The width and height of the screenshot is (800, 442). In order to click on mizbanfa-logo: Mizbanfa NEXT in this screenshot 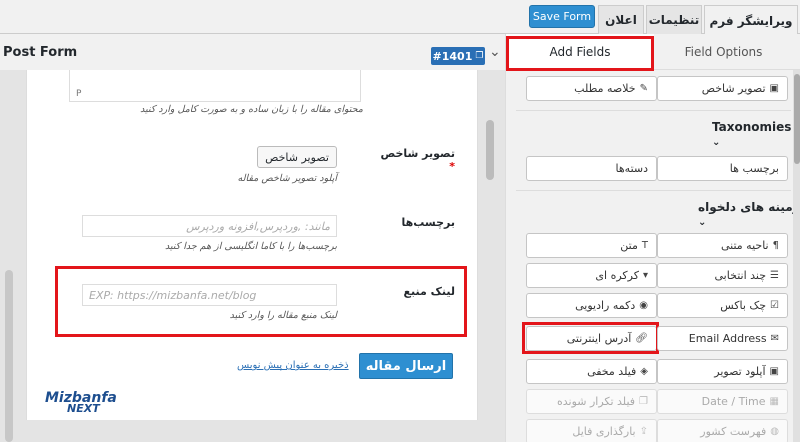, I will do `click(81, 405)`.